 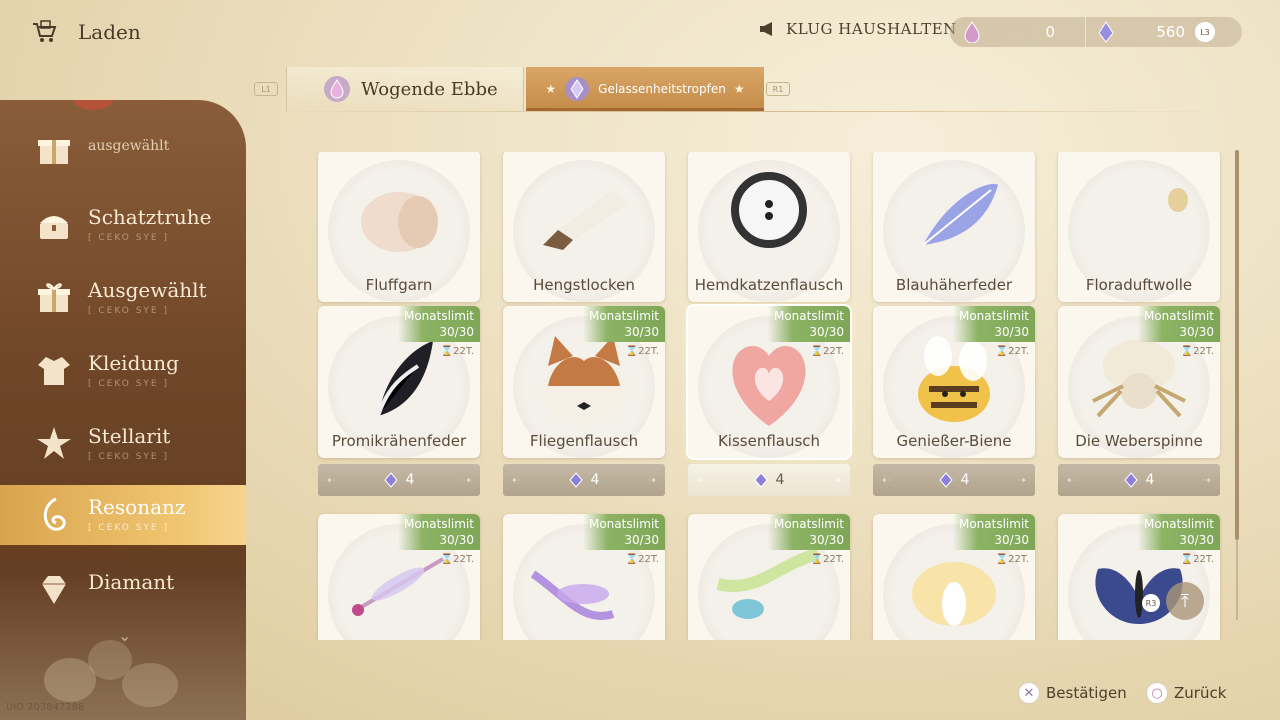 What do you see at coordinates (399, 285) in the screenshot?
I see `item-name: Fluffgarn` at bounding box center [399, 285].